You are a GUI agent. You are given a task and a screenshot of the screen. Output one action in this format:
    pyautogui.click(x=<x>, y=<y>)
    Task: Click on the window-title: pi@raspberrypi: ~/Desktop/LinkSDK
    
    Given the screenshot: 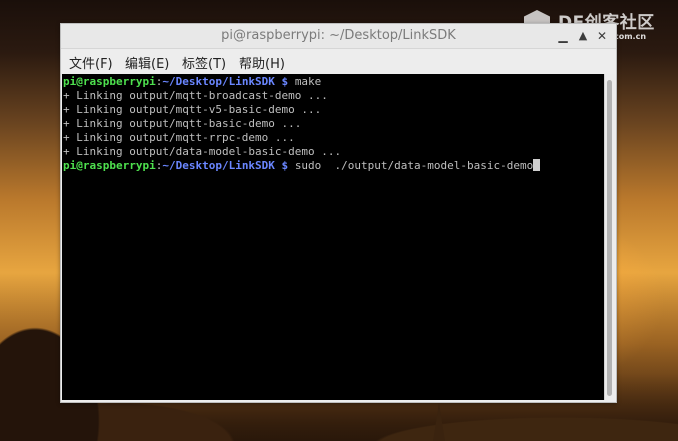 What is the action you would take?
    pyautogui.click(x=338, y=35)
    